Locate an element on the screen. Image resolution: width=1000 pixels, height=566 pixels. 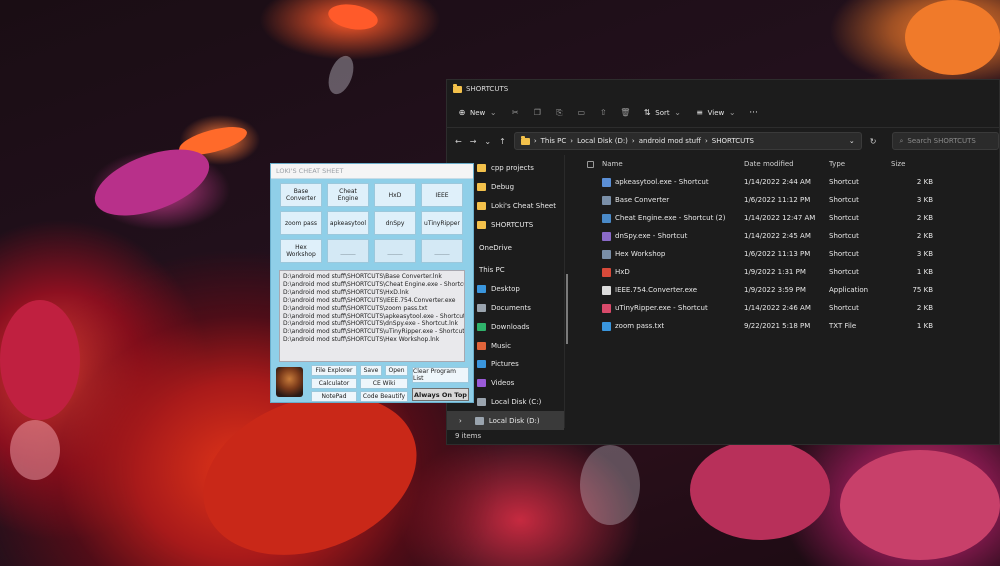
navigation-scrollbar is located at coordinates (567, 309).